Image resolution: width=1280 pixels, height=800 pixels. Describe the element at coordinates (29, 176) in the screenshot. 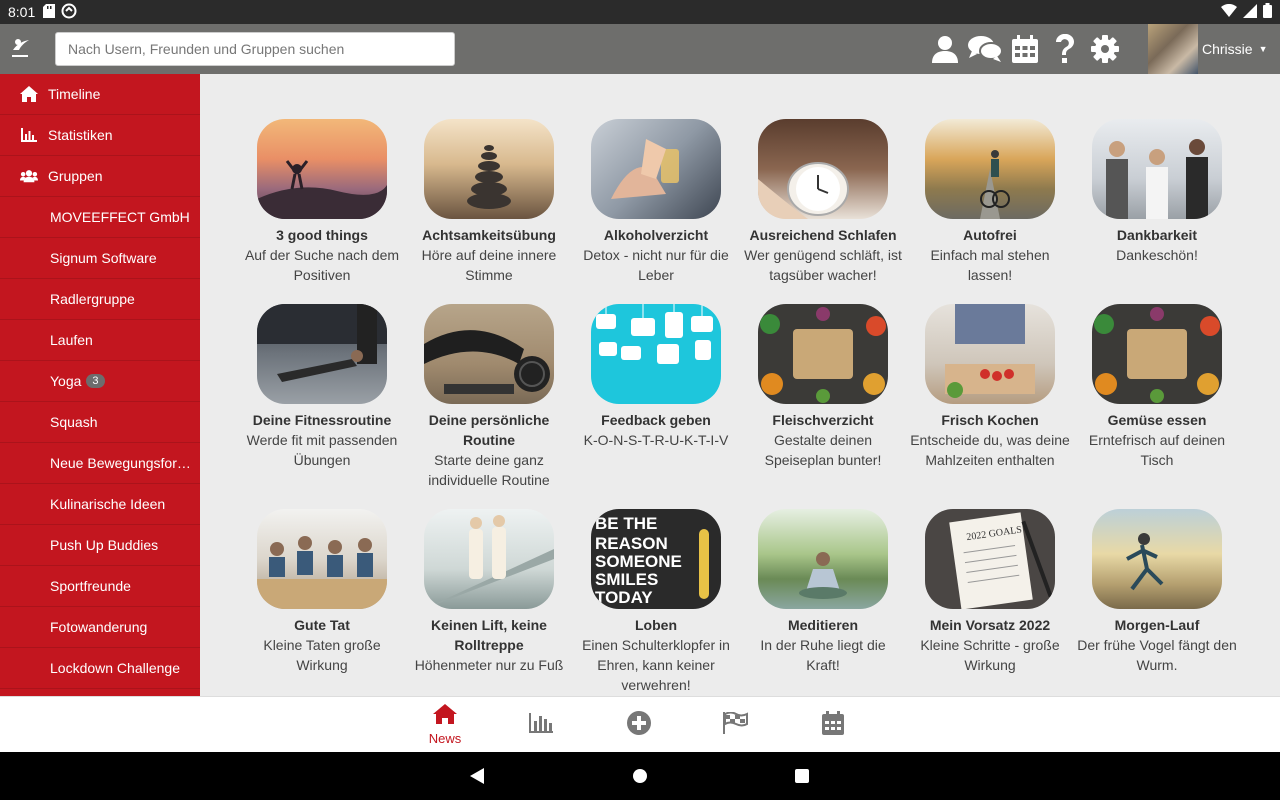

I see `users-icon` at that location.